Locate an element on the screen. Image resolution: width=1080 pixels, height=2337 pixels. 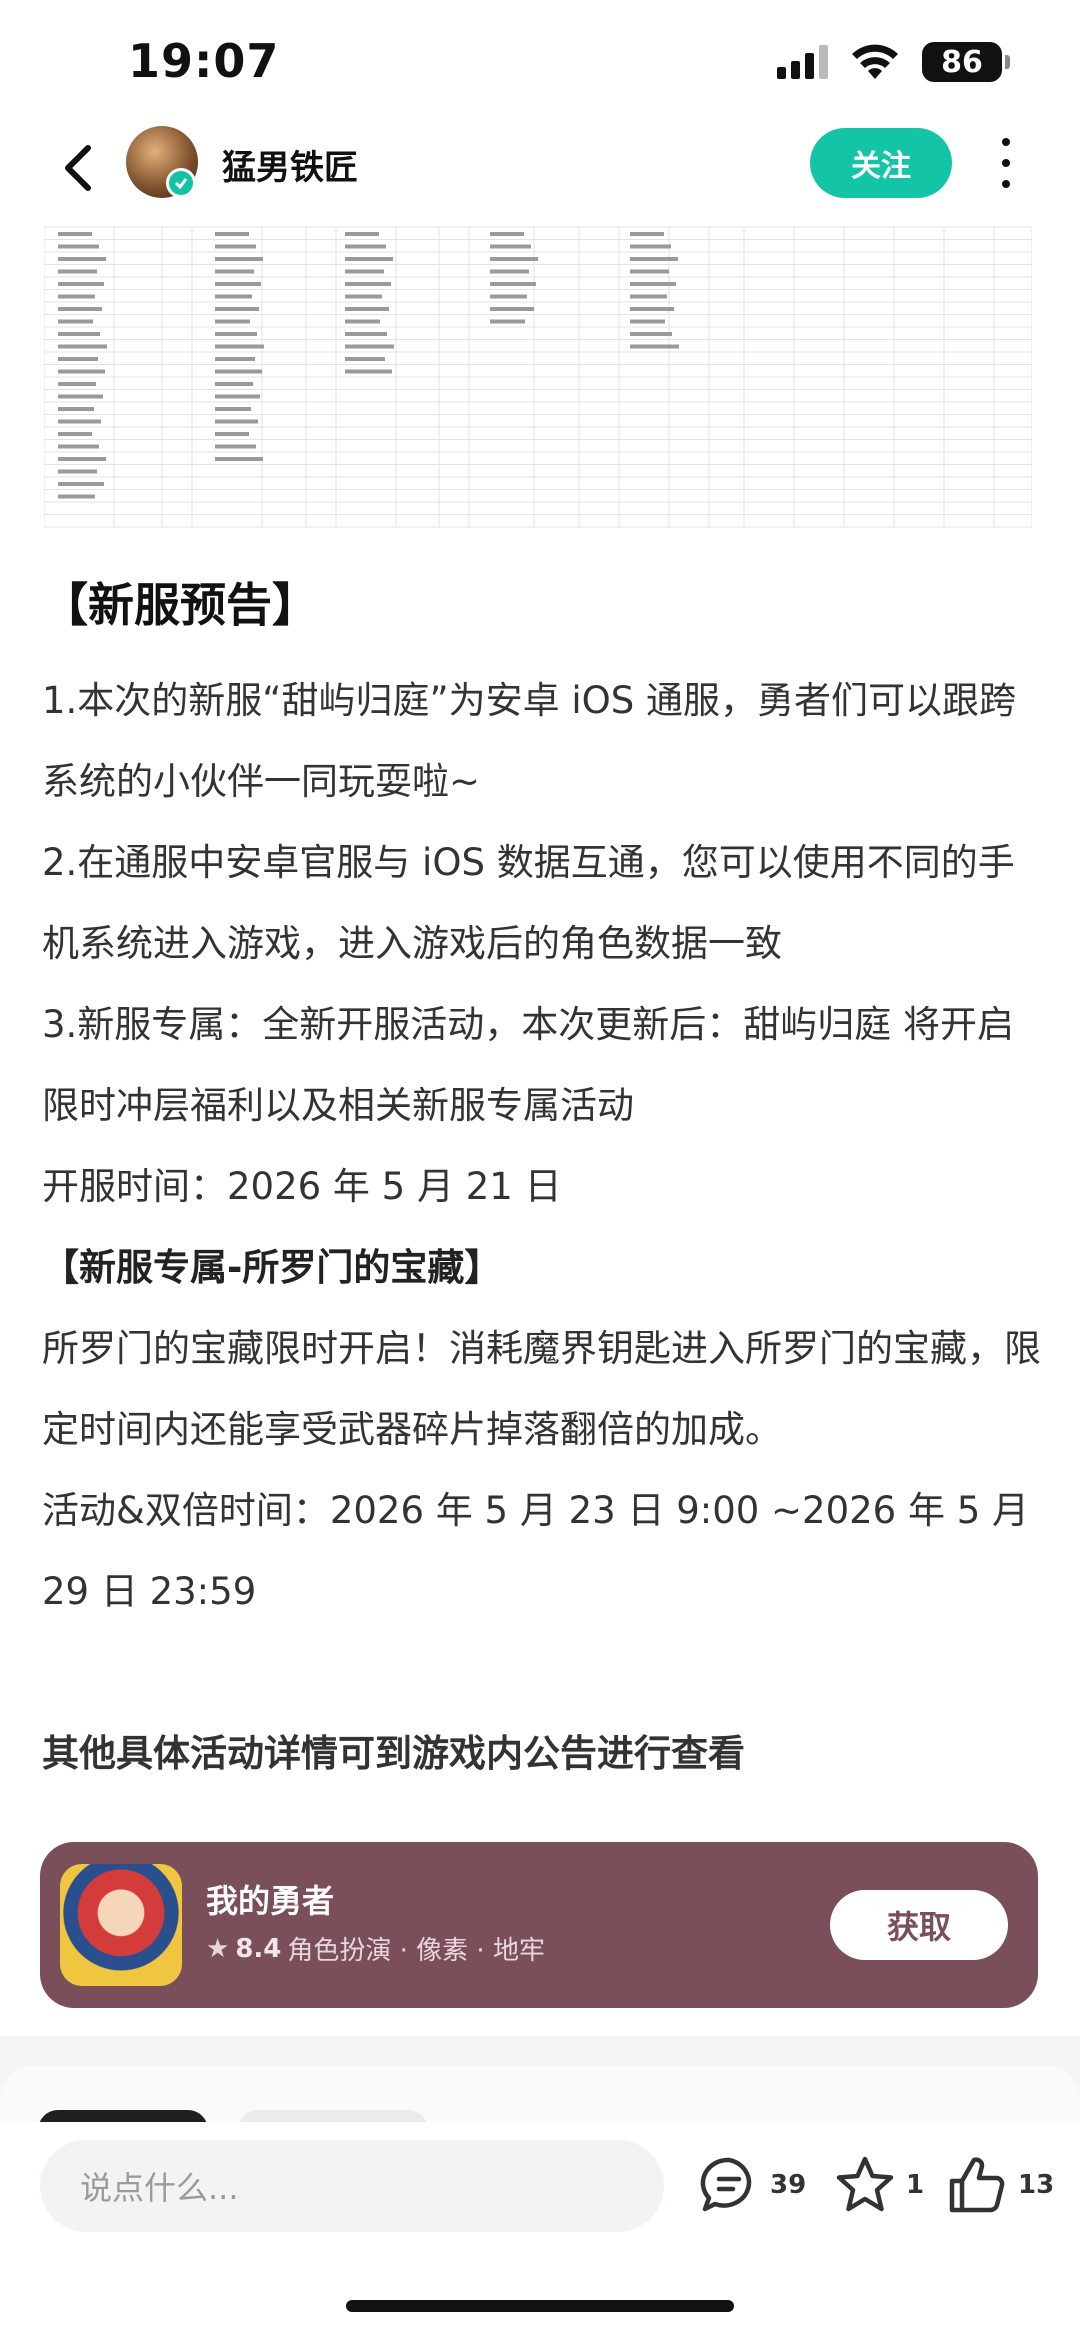
game-icon is located at coordinates (121, 1925).